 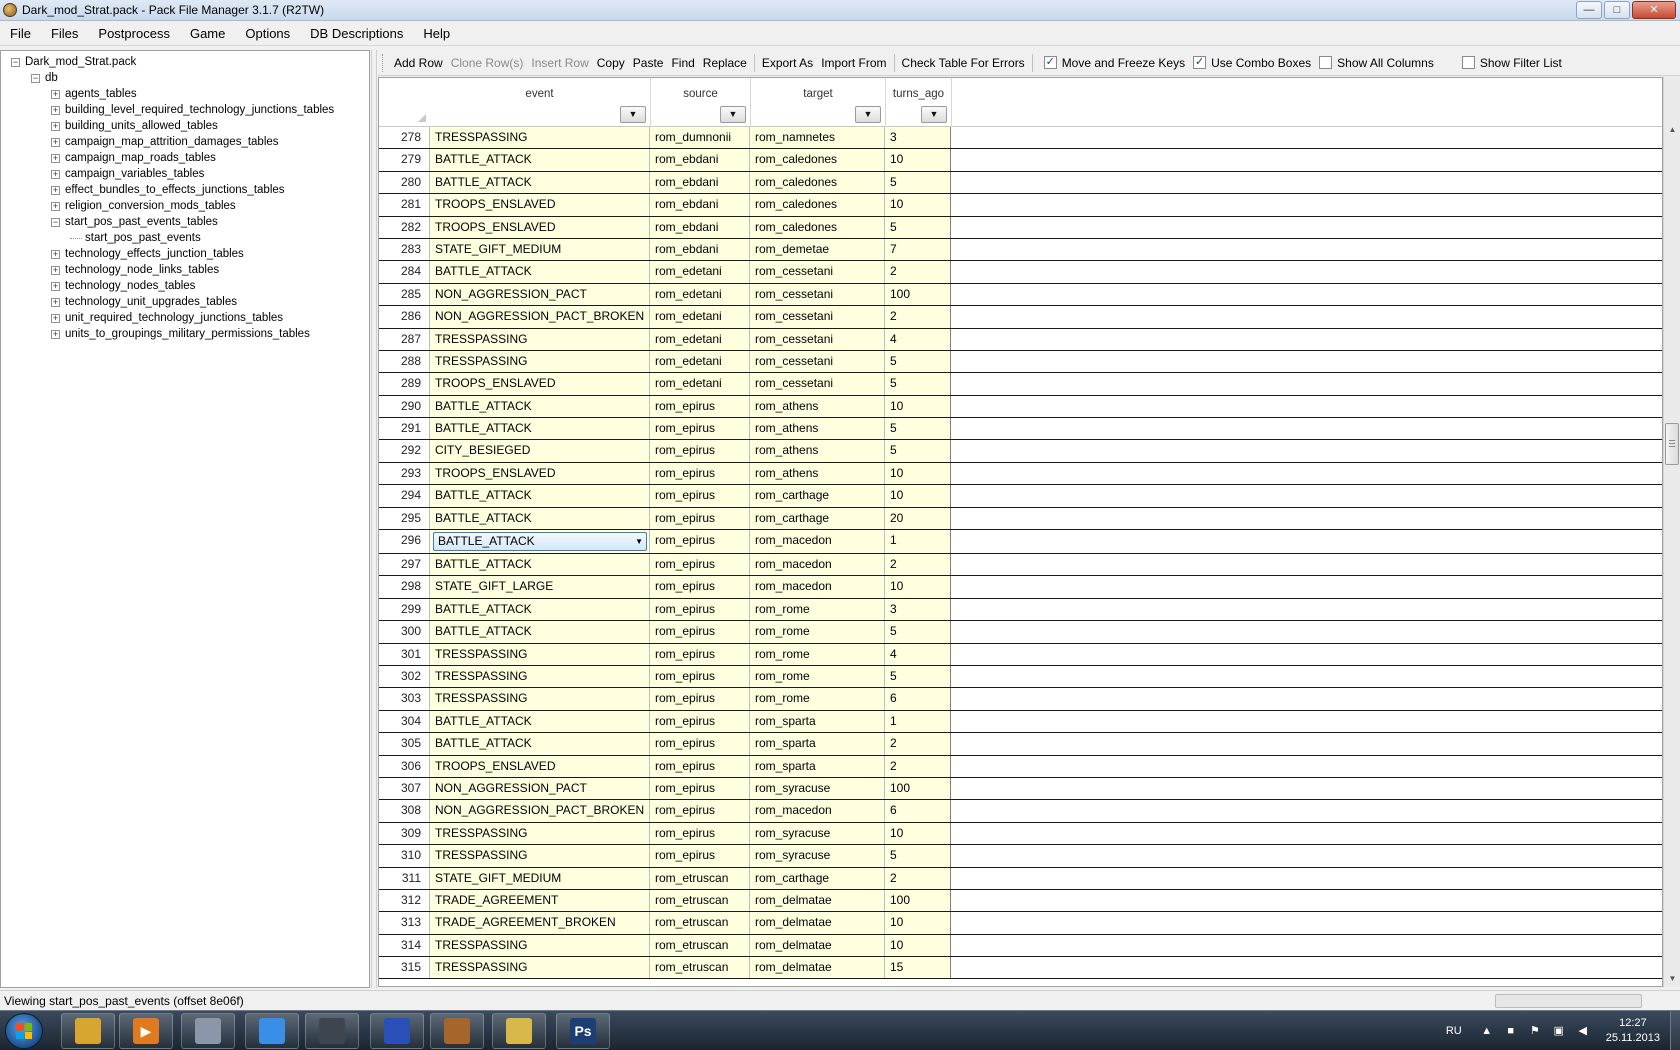 What do you see at coordinates (817, 788) in the screenshot?
I see `cell-target: rom_syracuse` at bounding box center [817, 788].